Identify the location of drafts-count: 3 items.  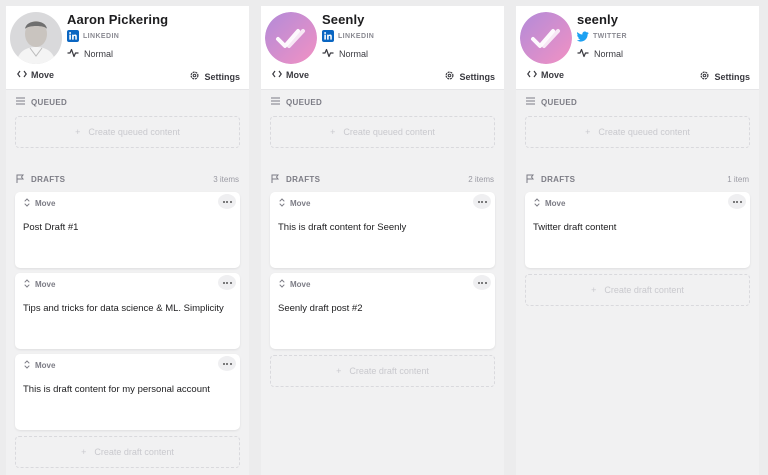
(226, 179).